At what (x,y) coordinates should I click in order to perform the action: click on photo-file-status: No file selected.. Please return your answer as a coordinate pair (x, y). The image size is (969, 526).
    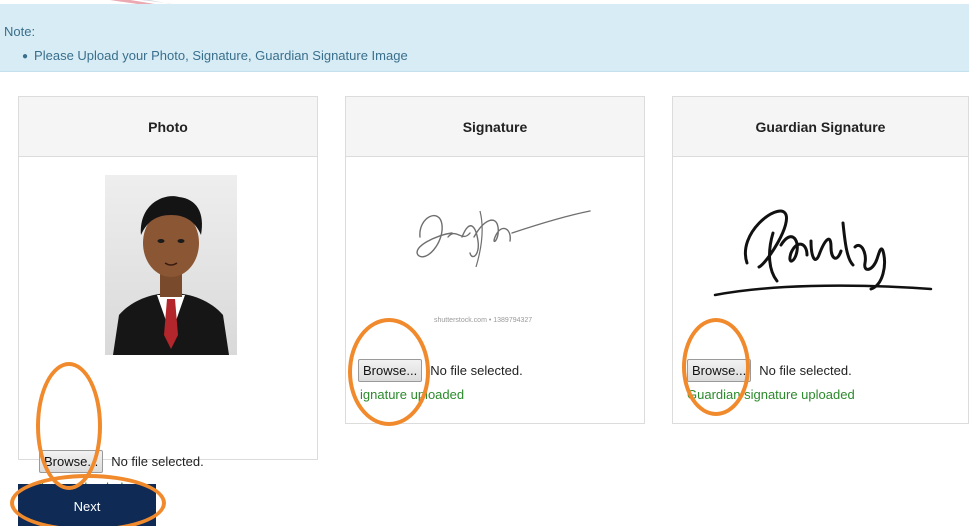
    Looking at the image, I should click on (157, 461).